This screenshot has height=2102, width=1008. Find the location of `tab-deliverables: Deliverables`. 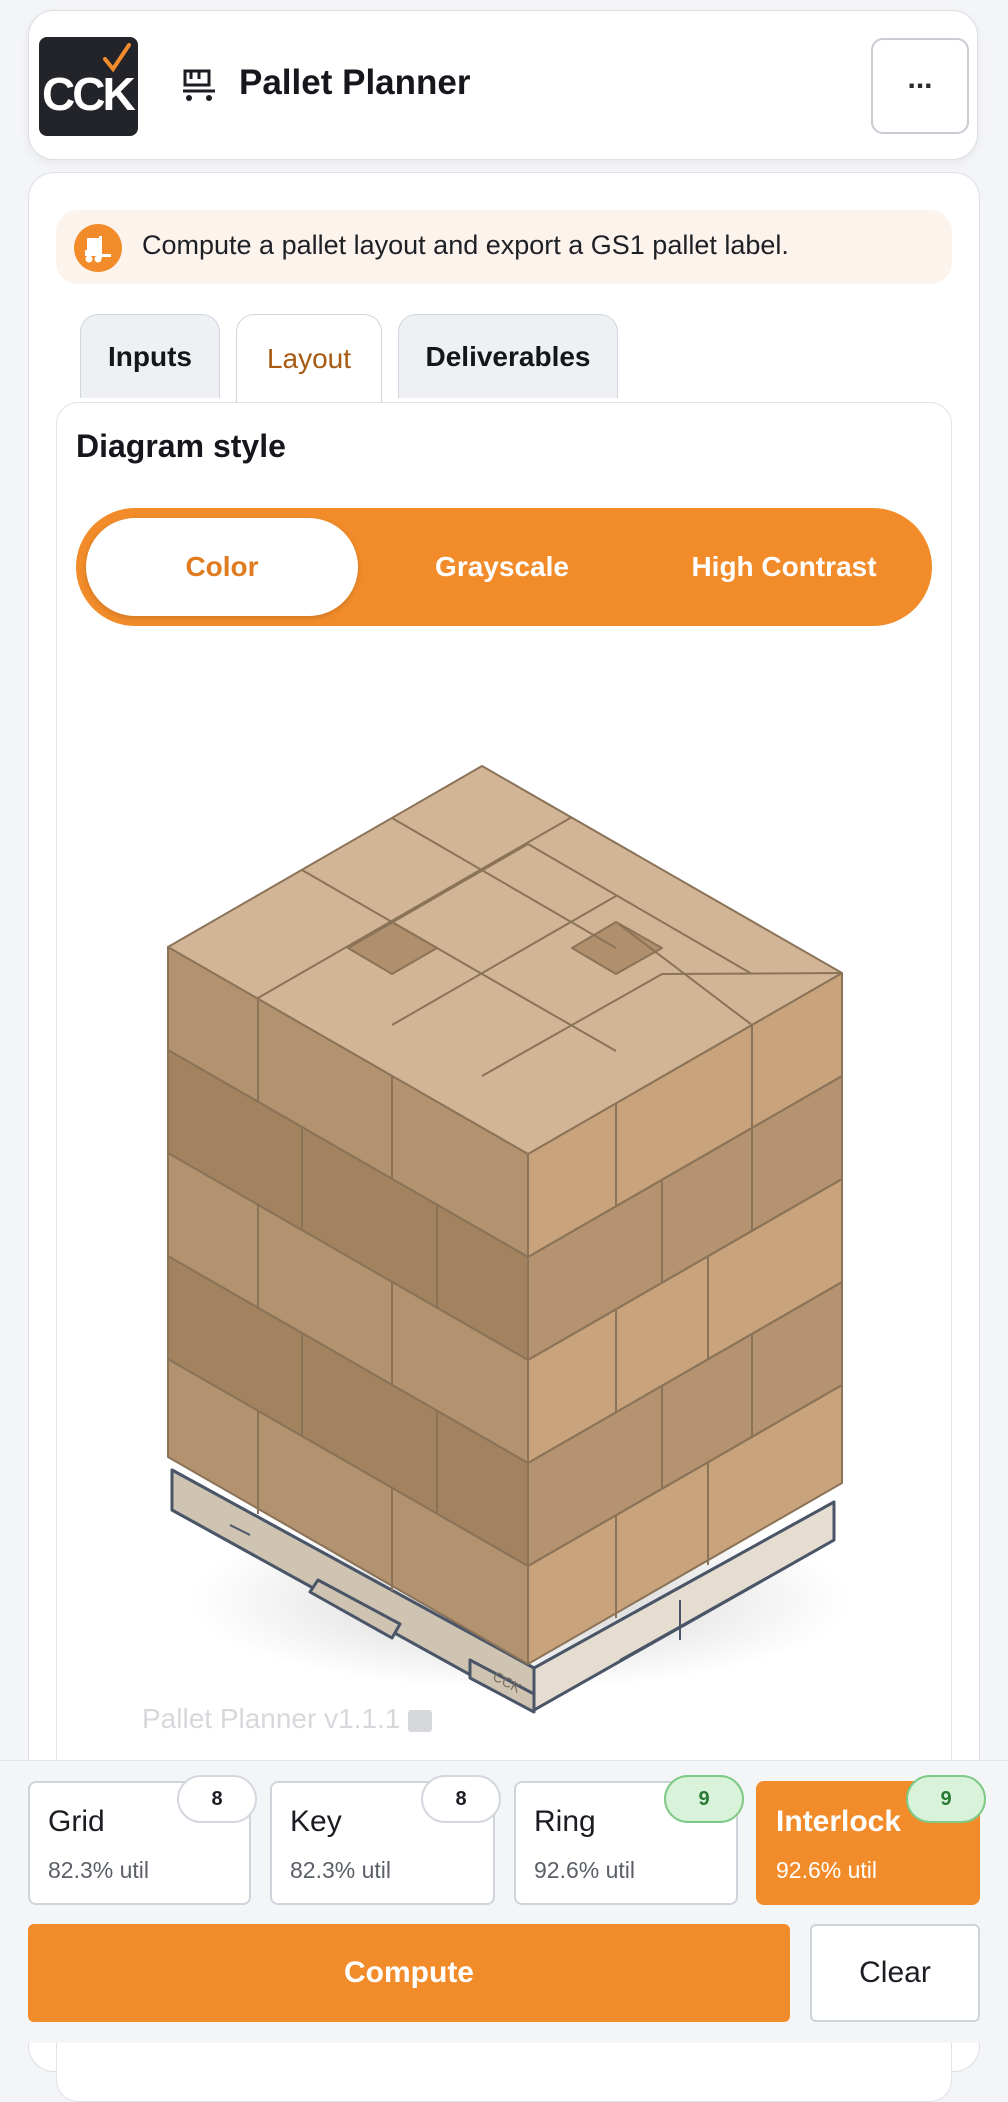

tab-deliverables: Deliverables is located at coordinates (508, 356).